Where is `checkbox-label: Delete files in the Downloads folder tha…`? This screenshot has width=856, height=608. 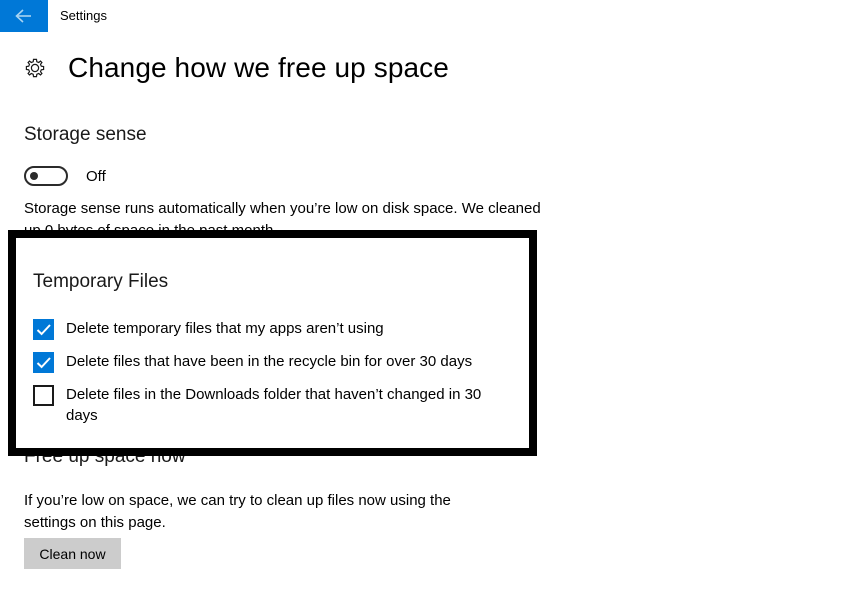
checkbox-label: Delete files in the Downloads folder tha… is located at coordinates (274, 405).